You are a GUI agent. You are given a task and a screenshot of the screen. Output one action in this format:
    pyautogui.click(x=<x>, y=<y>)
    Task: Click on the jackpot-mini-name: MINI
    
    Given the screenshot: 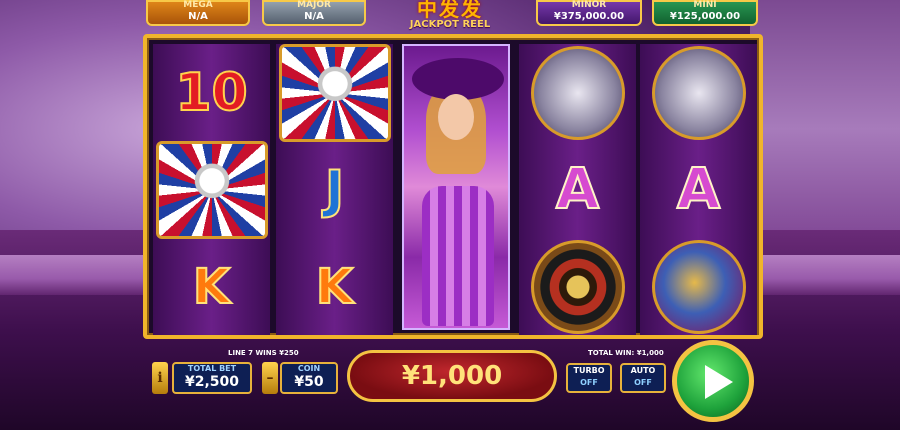 What is the action you would take?
    pyautogui.click(x=705, y=5)
    